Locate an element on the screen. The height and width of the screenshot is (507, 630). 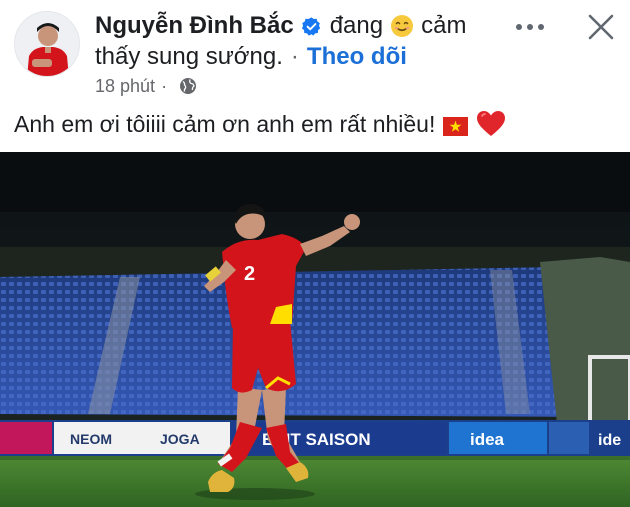
close-icon is located at coordinates (601, 27).